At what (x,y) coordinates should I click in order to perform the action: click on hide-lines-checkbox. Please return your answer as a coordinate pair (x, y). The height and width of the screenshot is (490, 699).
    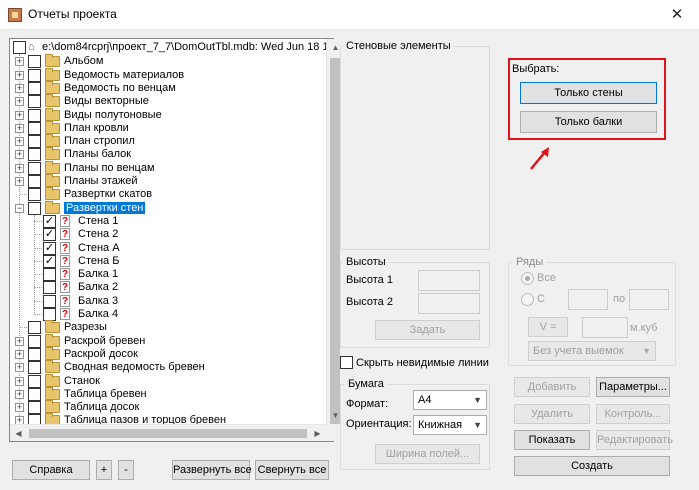
    Looking at the image, I should click on (346, 362).